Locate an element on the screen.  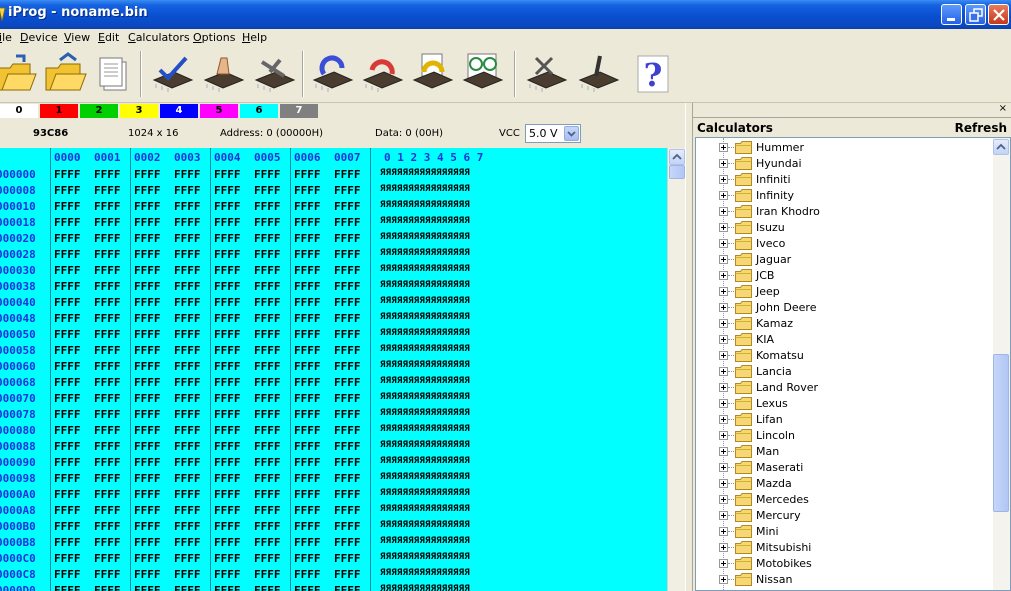
menu-calculators: Calculators is located at coordinates (159, 37).